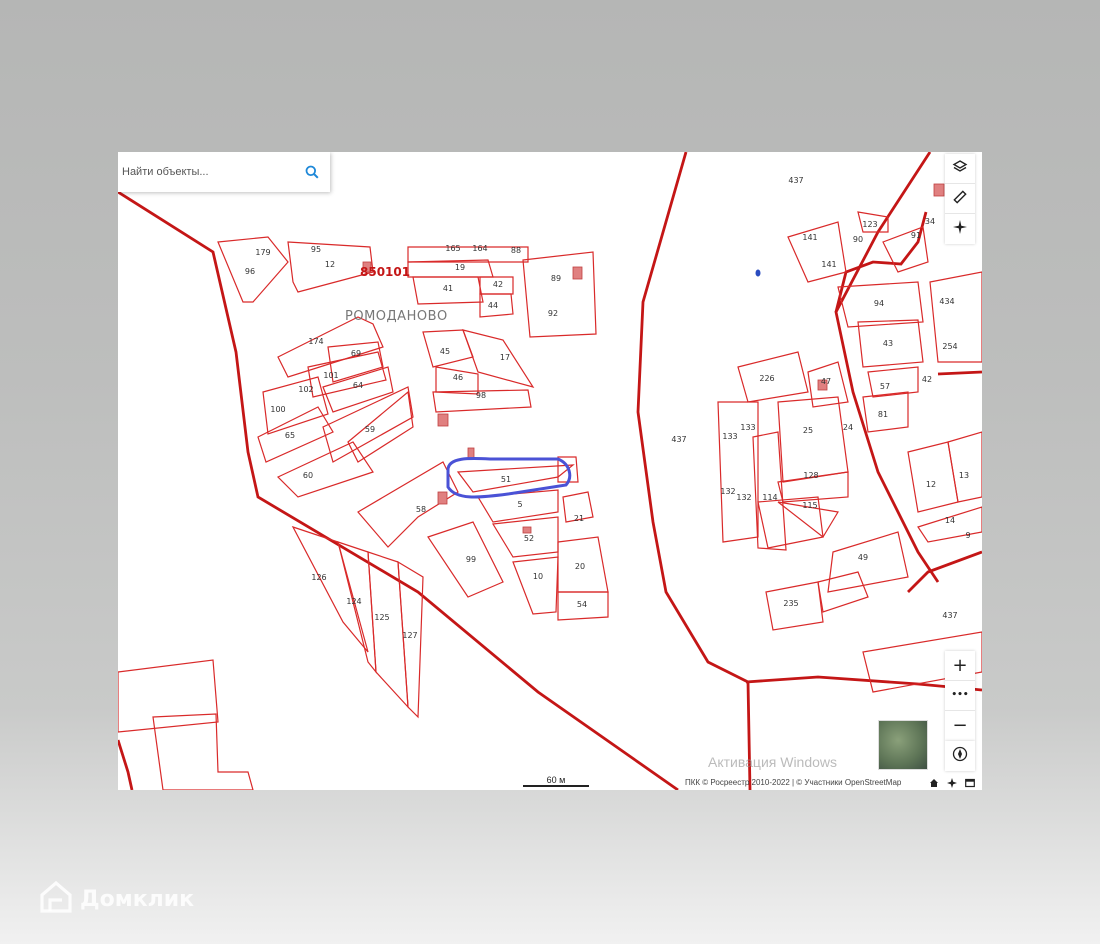 This screenshot has width=1100, height=944. What do you see at coordinates (766, 378) in the screenshot?
I see `parcel-label: 226` at bounding box center [766, 378].